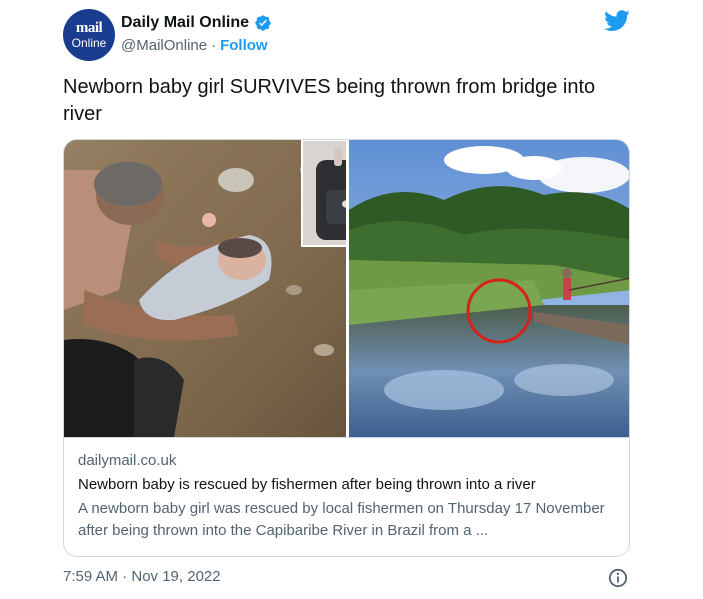 The height and width of the screenshot is (599, 703). What do you see at coordinates (128, 184) in the screenshot?
I see `man-hair` at bounding box center [128, 184].